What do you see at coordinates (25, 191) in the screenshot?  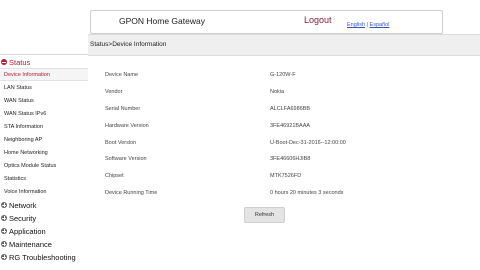 I see `sidebar-item-label: Voice Information` at bounding box center [25, 191].